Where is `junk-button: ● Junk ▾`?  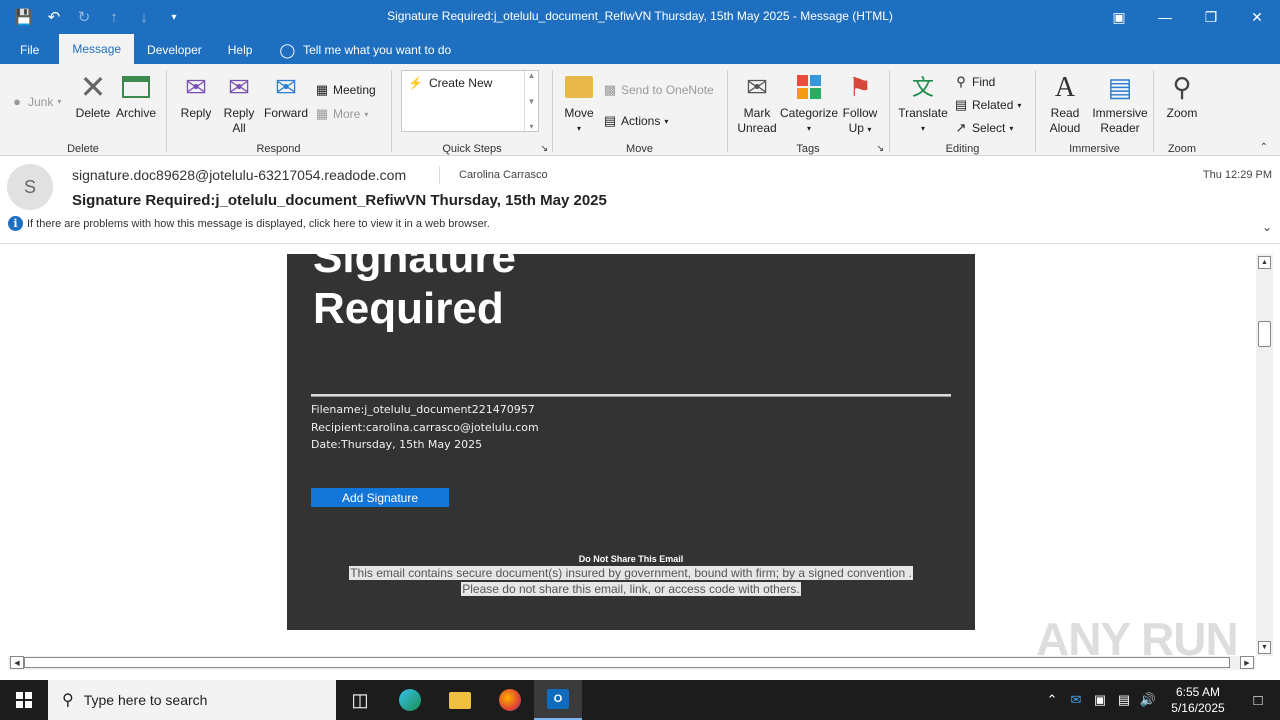 junk-button: ● Junk ▾ is located at coordinates (35, 101).